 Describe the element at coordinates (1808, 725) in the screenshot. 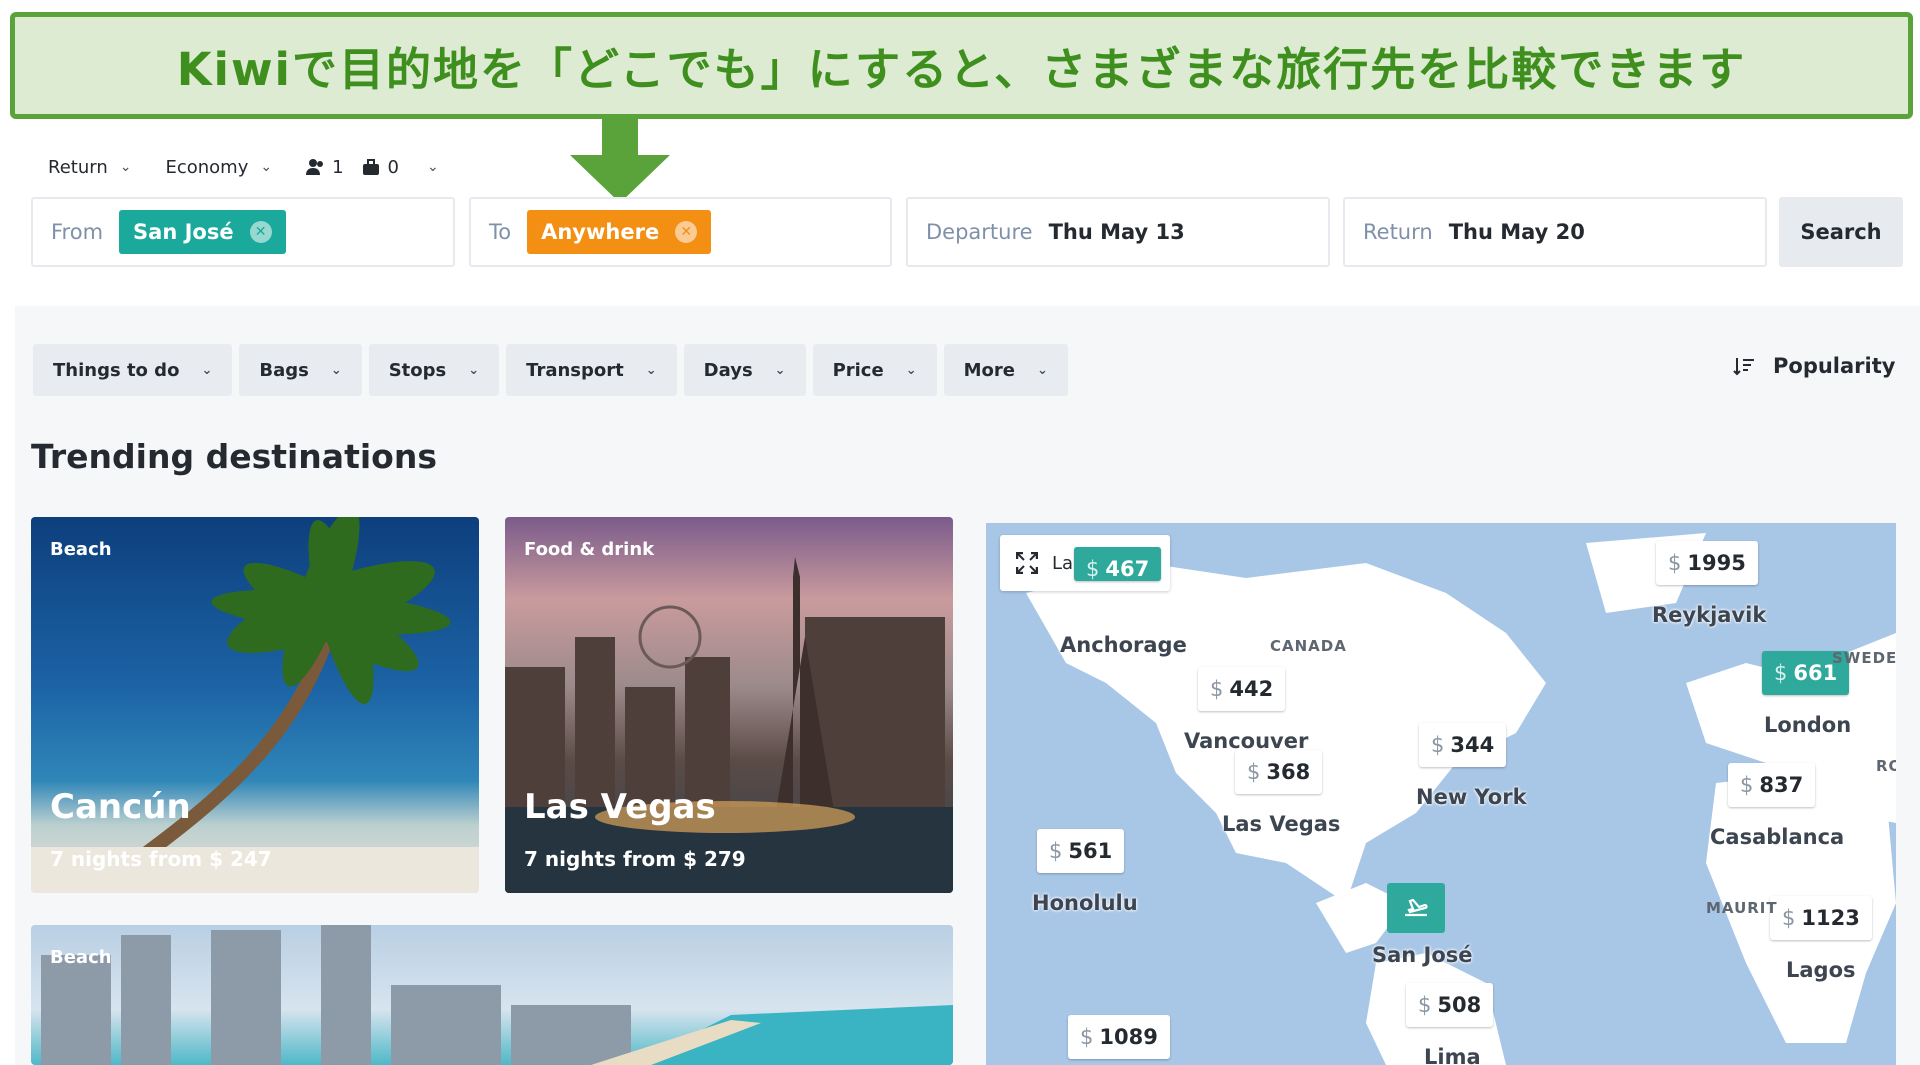

I see `city-label: London` at that location.